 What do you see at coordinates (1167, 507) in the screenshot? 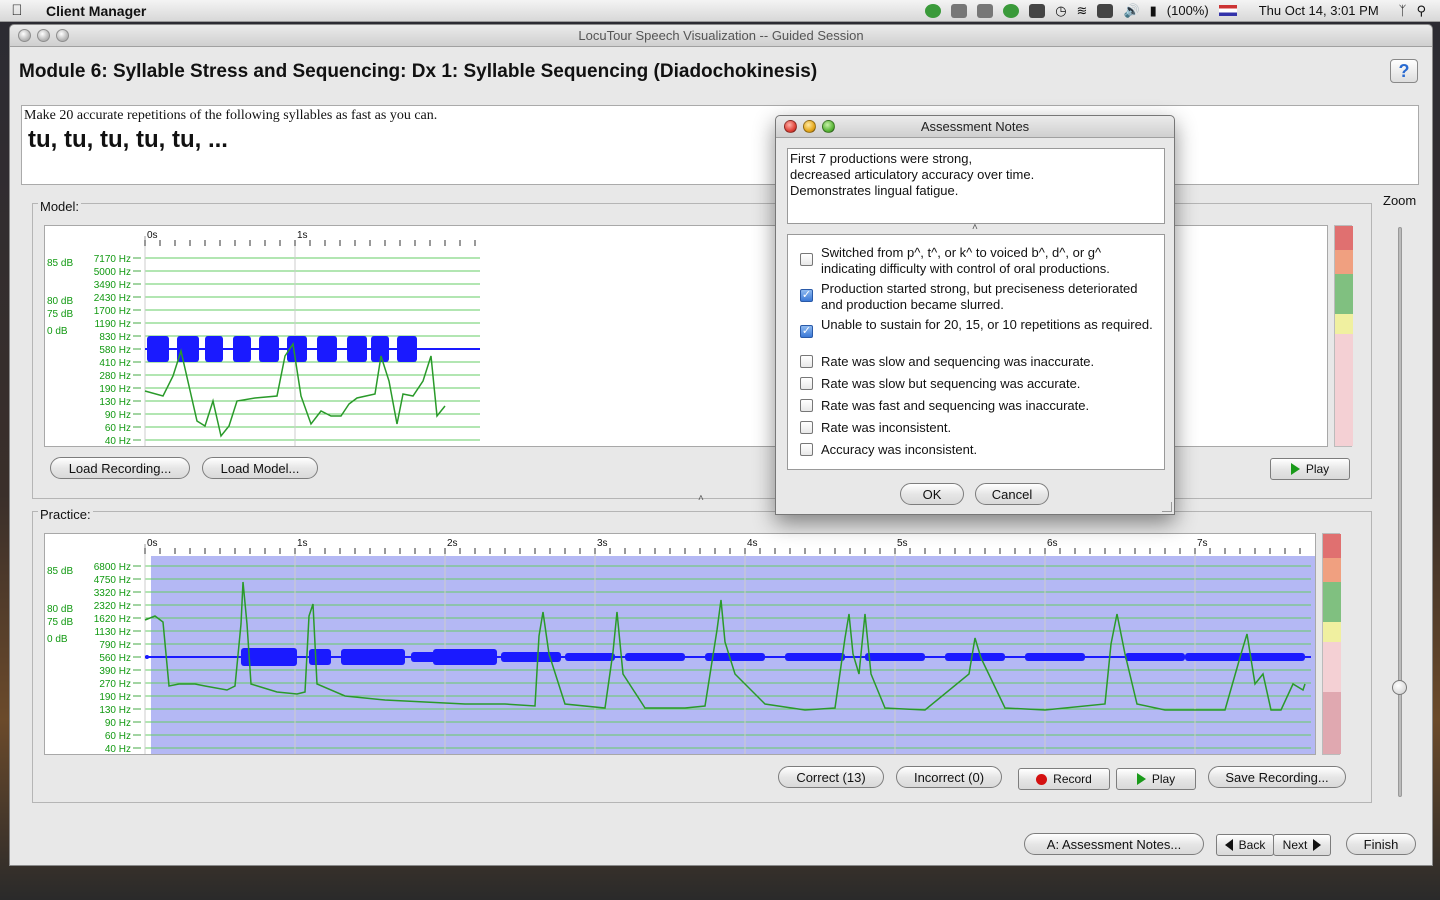
I see `resize-grip-icon` at bounding box center [1167, 507].